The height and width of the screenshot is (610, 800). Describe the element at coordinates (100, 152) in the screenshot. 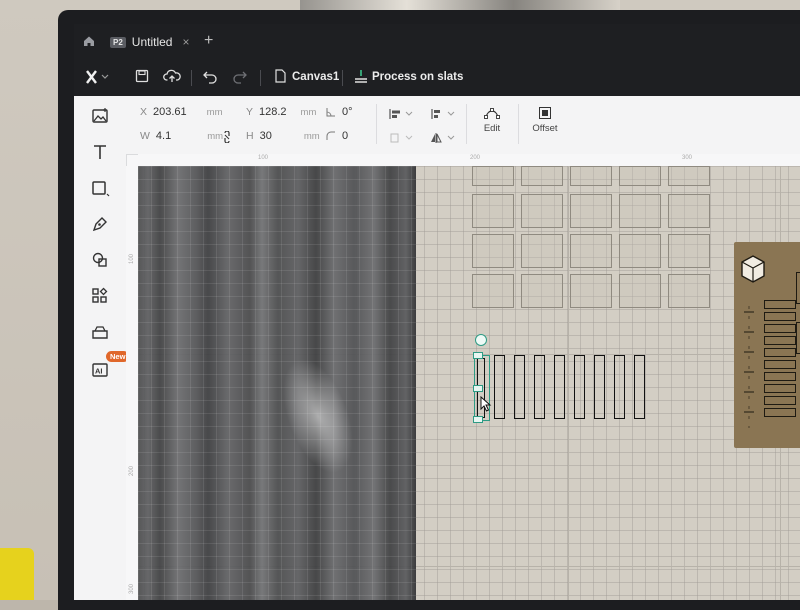

I see `text-icon` at that location.